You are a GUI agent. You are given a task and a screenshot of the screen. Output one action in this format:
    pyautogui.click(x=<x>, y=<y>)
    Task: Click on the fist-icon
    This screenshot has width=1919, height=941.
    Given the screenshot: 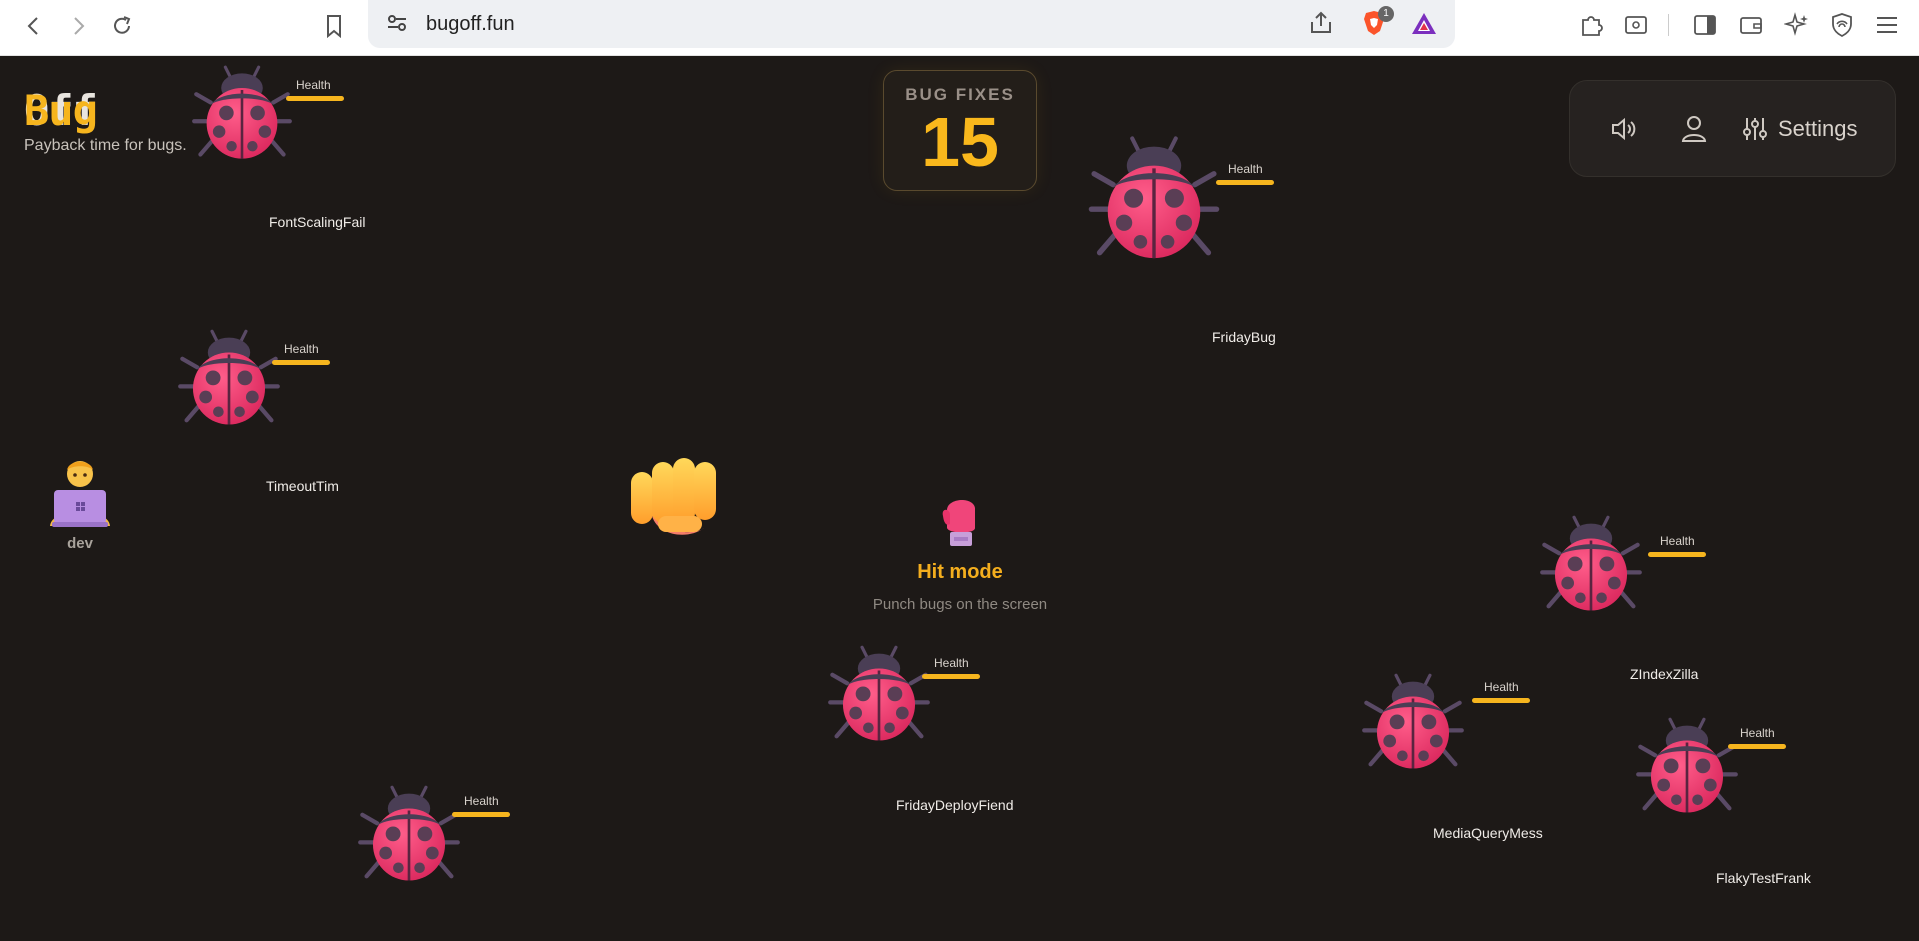 What is the action you would take?
    pyautogui.click(x=673, y=496)
    